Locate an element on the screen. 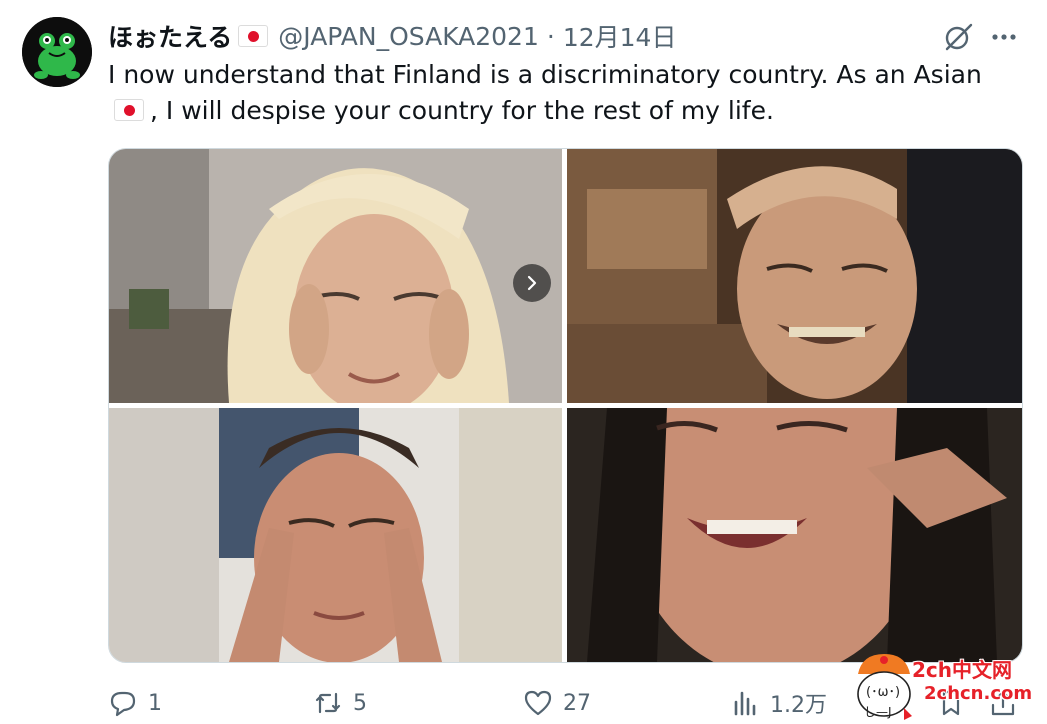 The width and height of the screenshot is (1047, 724). tweet-header: ほぉたえる @JAPAN_OSAKA2021 · 12月14日 is located at coordinates (392, 36).